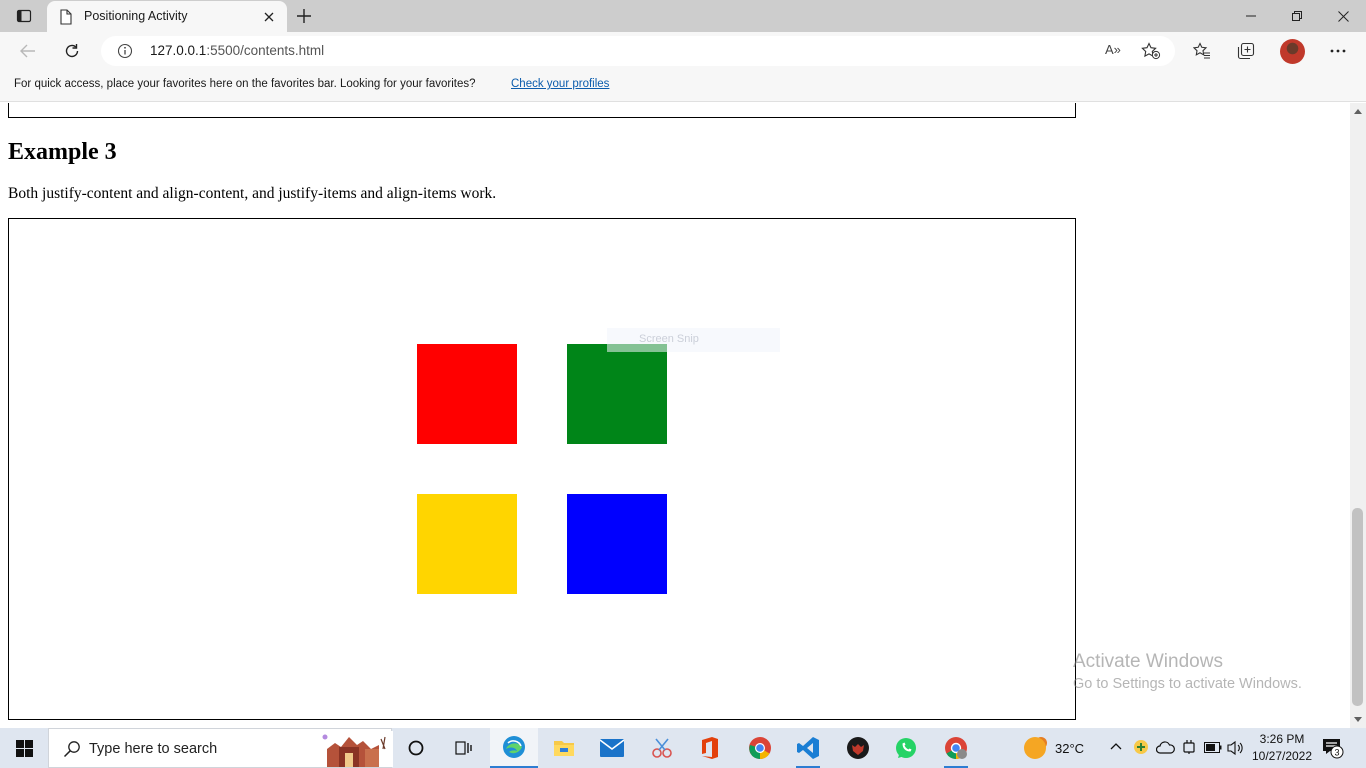 Image resolution: width=1366 pixels, height=768 pixels. I want to click on scroll-down-arrow-icon, so click(1358, 719).